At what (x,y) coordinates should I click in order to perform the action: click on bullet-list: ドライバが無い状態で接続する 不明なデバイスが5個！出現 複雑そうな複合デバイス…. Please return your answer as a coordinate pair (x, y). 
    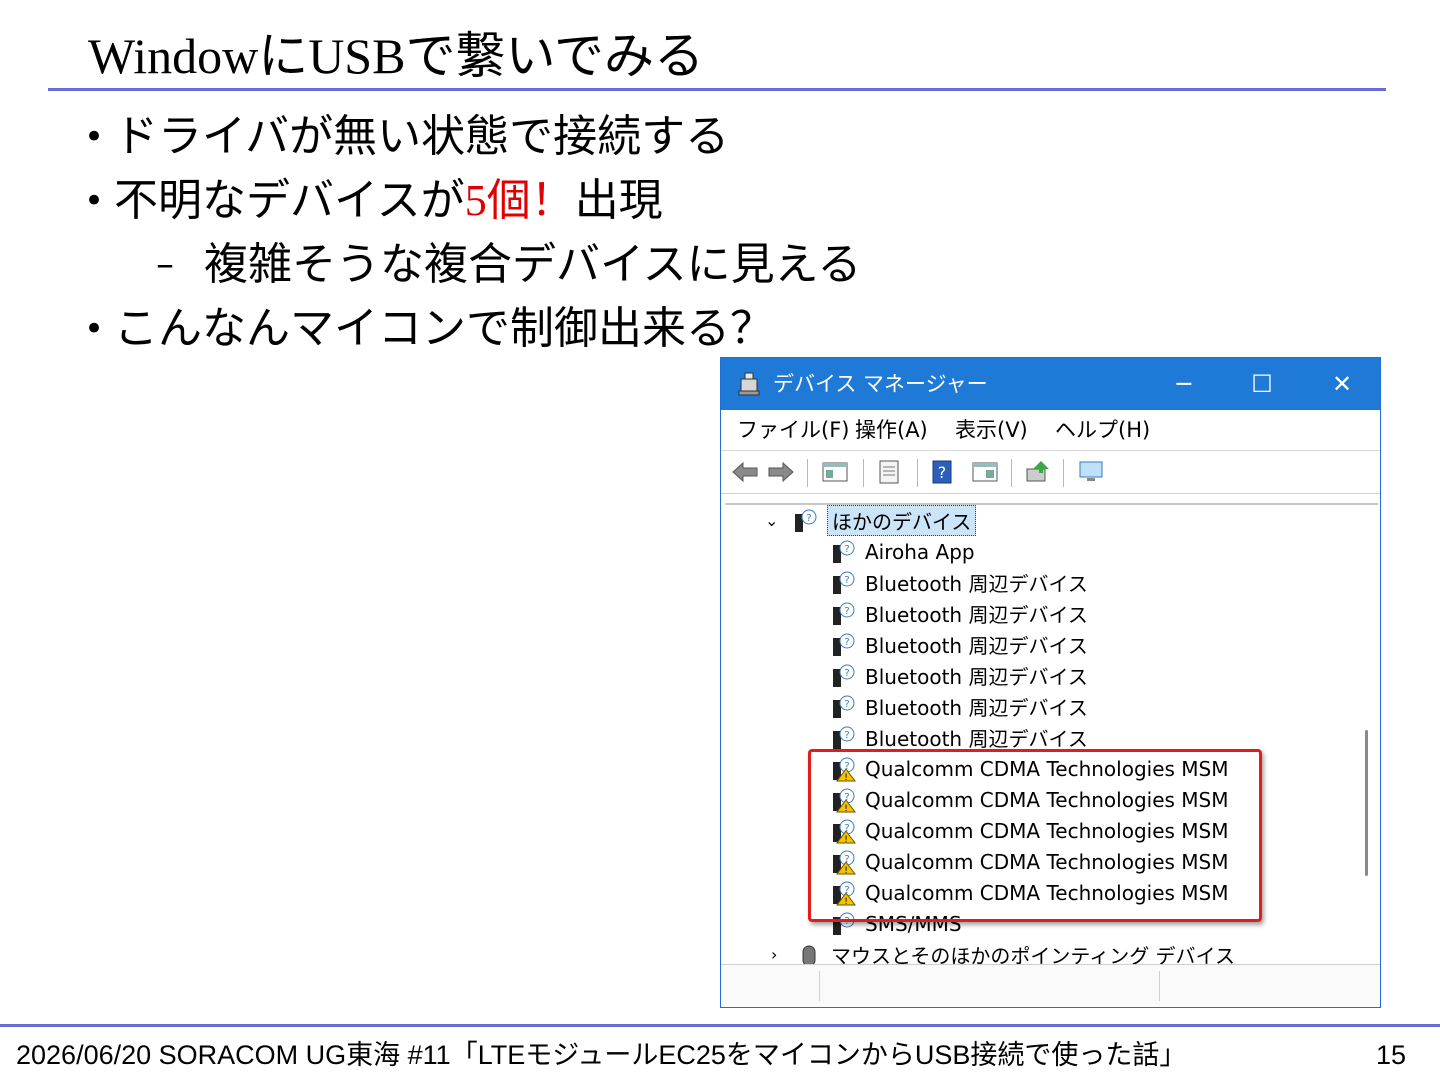
    Looking at the image, I should click on (472, 232).